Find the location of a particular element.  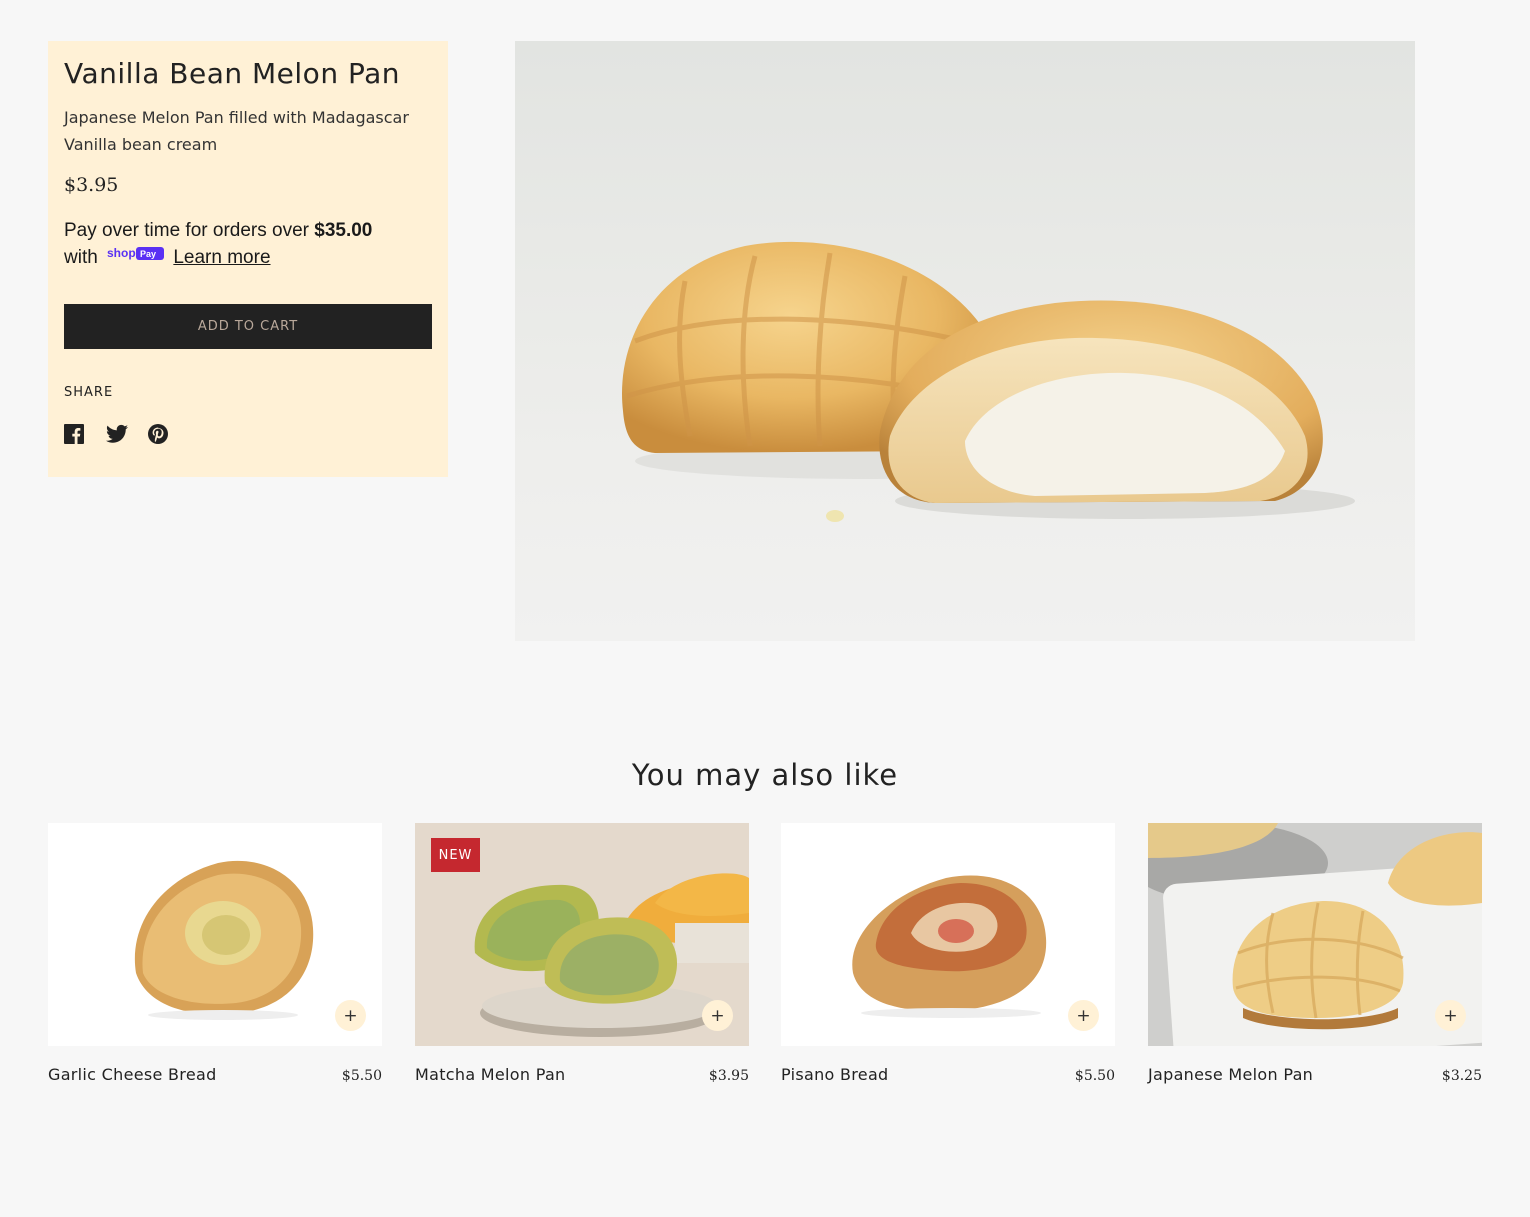

product-card-title: Pisano Bread is located at coordinates (835, 1074).